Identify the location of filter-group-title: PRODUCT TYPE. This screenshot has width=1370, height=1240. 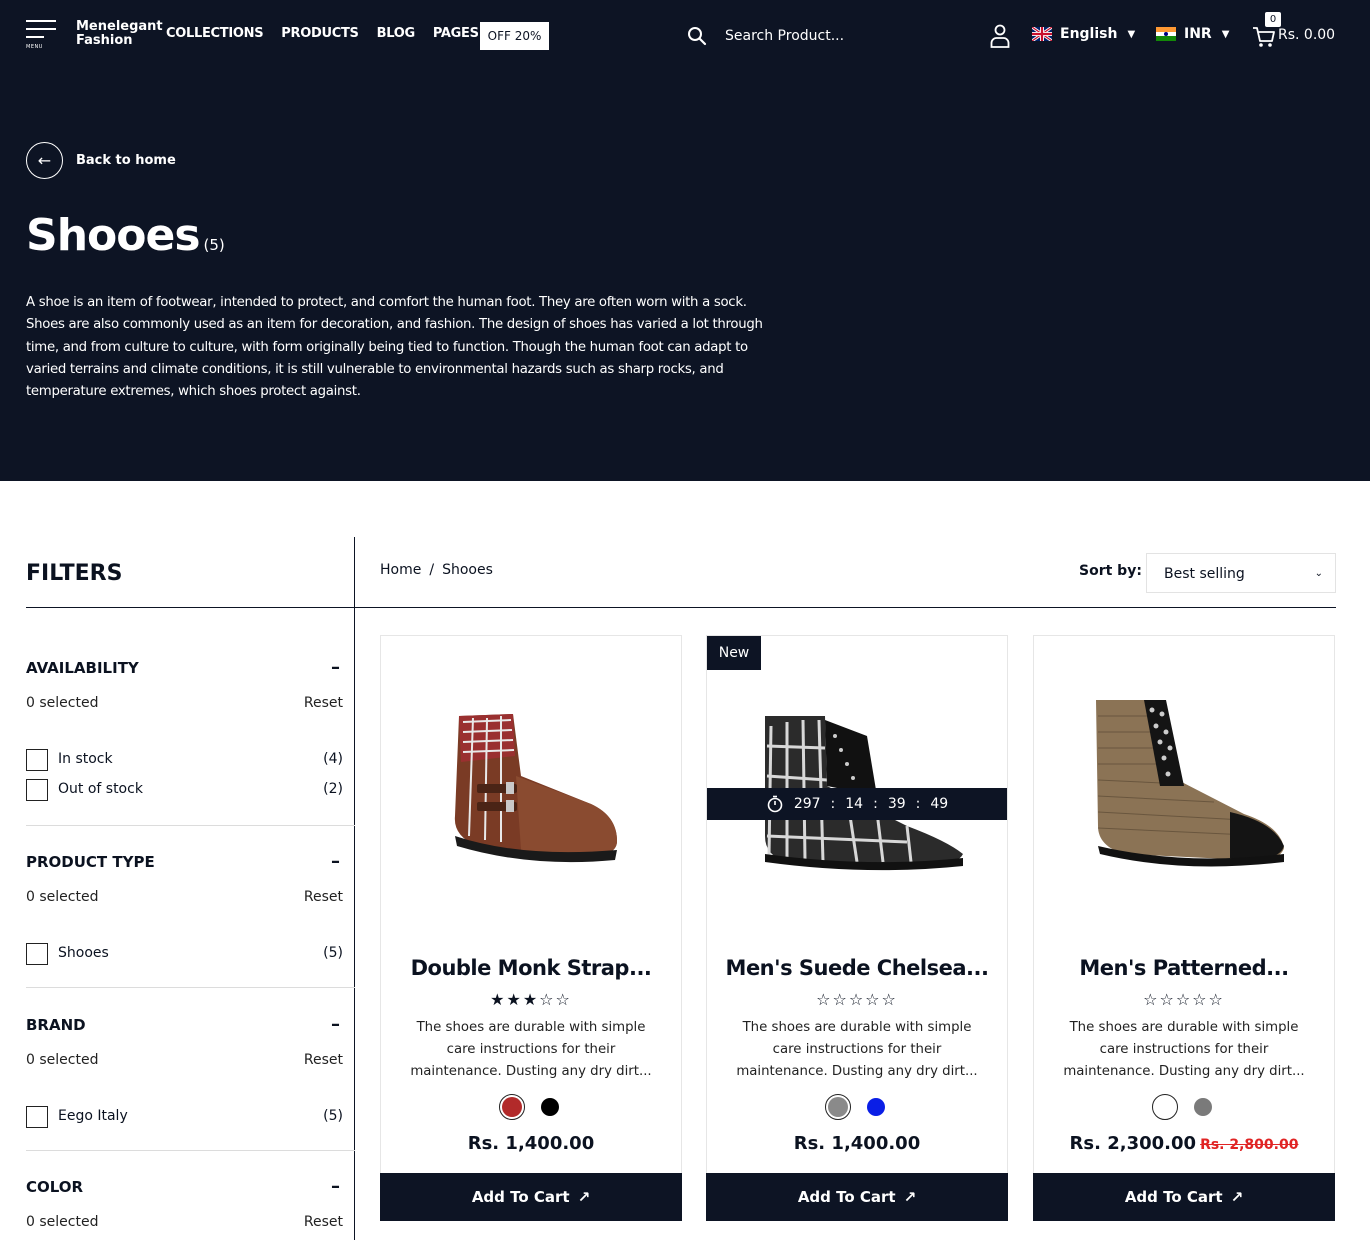
(90, 862).